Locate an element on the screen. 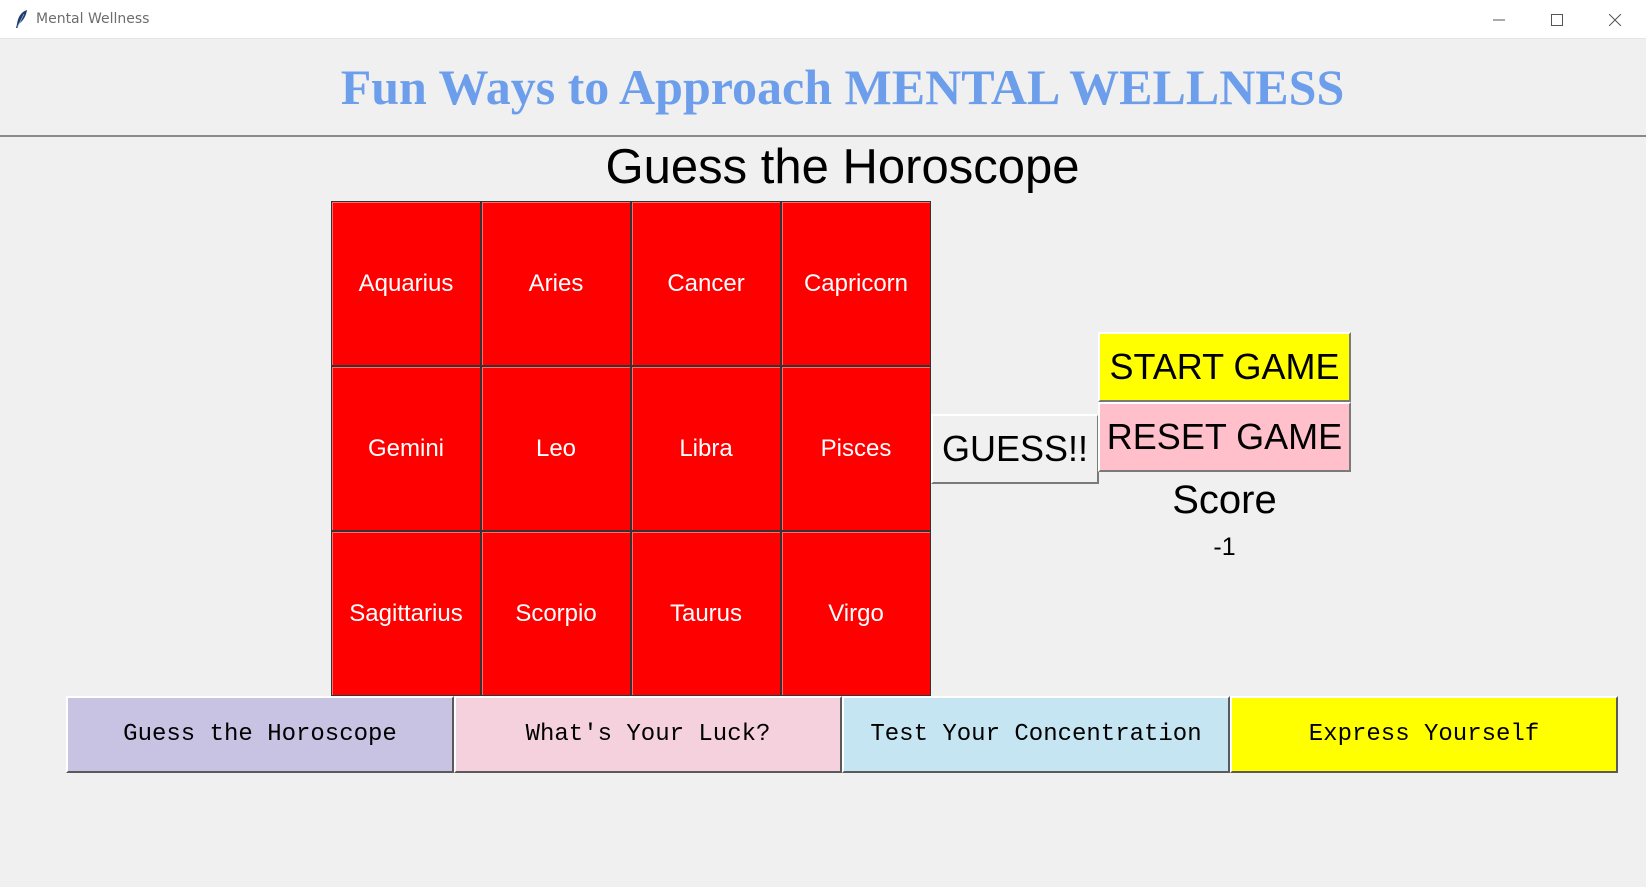 The width and height of the screenshot is (1646, 887). nav-guess-horoscope-button: Guess the Horoscope is located at coordinates (260, 734).